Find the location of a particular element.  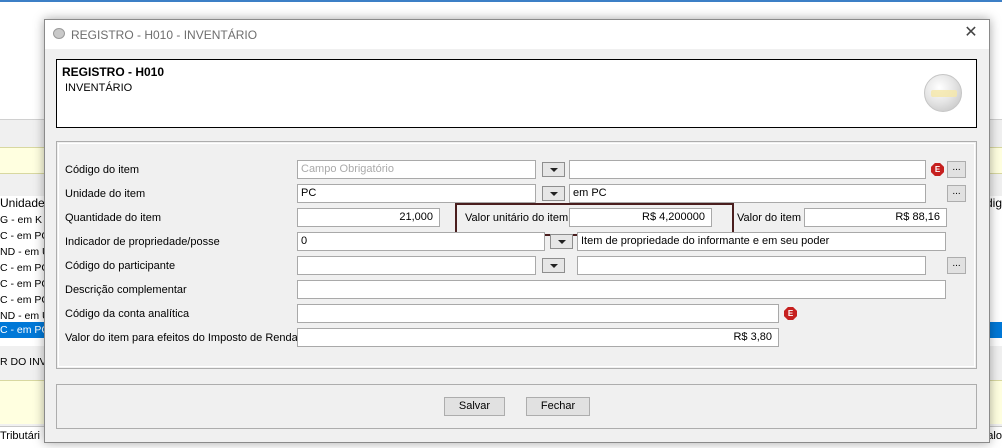

background-bottom-left-label: Tributári is located at coordinates (20, 436).